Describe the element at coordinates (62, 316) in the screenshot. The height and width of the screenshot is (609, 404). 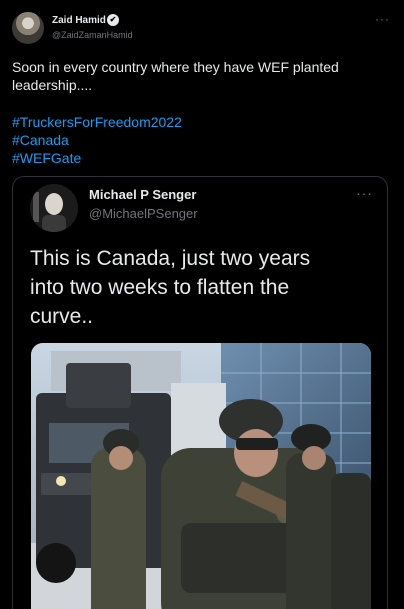
I see `quoted-text-line: curve..` at that location.